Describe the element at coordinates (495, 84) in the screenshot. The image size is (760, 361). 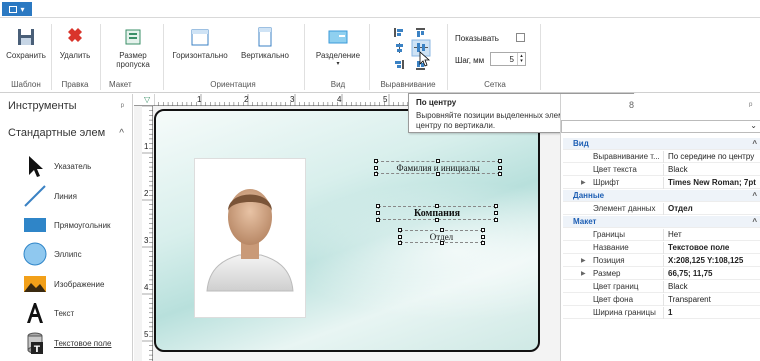
I see `group-grid: Сетка` at that location.